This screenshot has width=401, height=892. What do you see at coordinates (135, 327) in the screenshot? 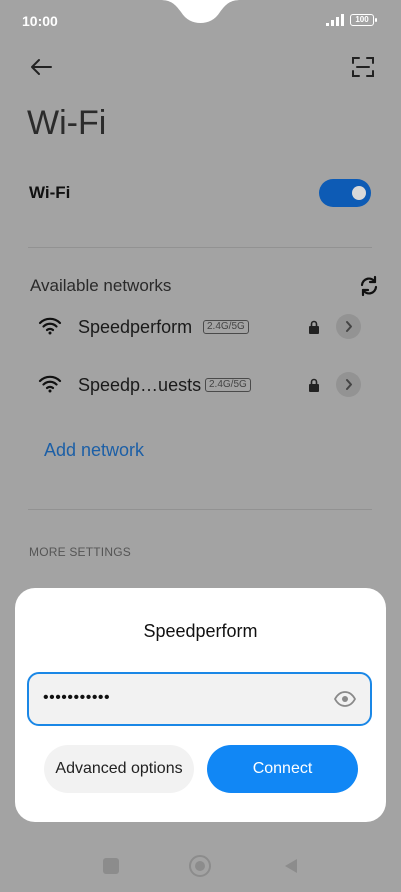
I see `network-name: Speedperform` at bounding box center [135, 327].